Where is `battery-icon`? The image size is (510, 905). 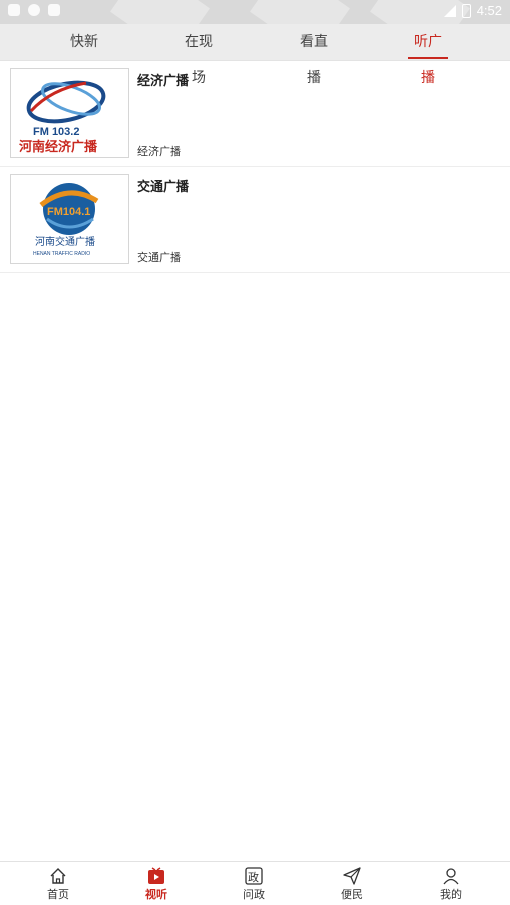 battery-icon is located at coordinates (466, 10).